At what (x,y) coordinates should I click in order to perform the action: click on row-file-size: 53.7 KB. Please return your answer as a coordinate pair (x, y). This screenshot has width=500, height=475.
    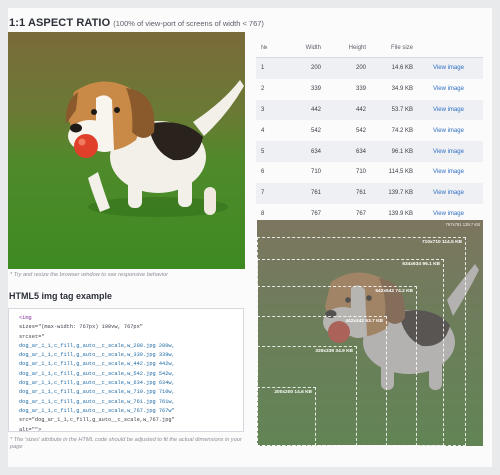
    Looking at the image, I should click on (397, 110).